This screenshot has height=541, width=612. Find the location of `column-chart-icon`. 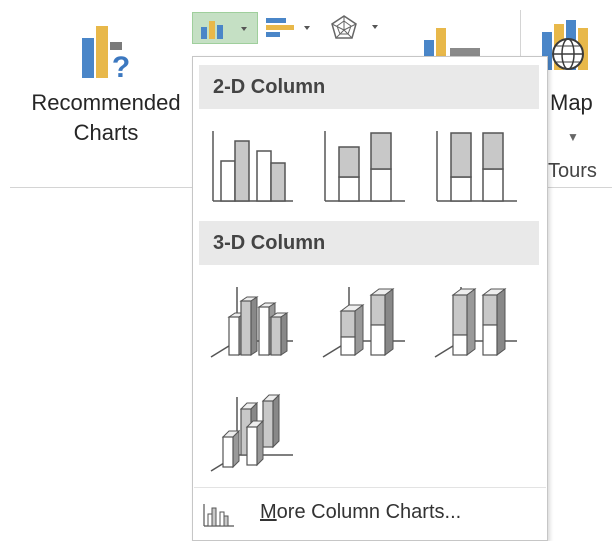

column-chart-icon is located at coordinates (224, 30).